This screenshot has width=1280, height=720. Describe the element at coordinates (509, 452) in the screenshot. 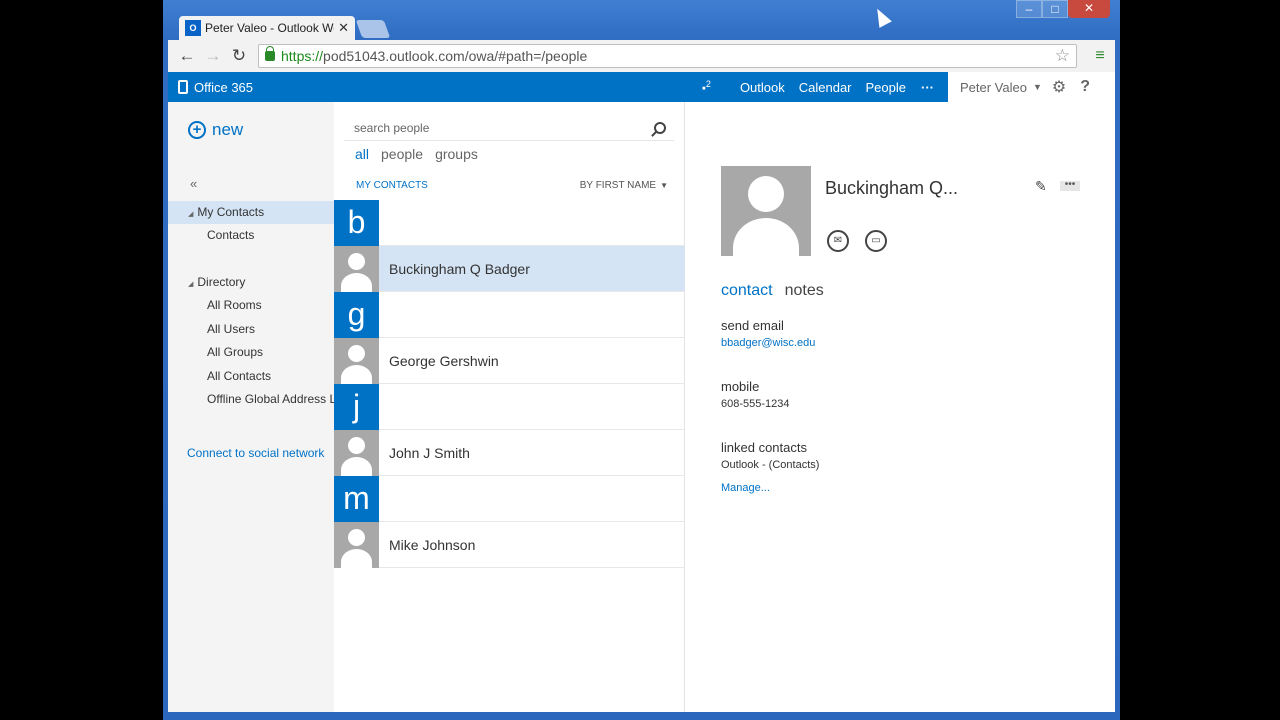

I see `list-item: John J Smith` at that location.